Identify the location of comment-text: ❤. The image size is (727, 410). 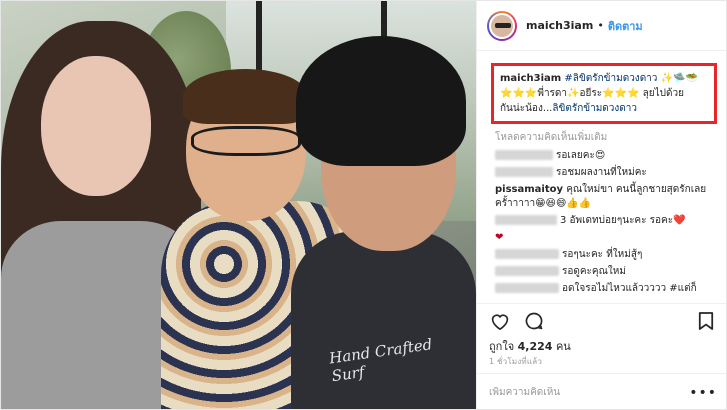
(499, 237).